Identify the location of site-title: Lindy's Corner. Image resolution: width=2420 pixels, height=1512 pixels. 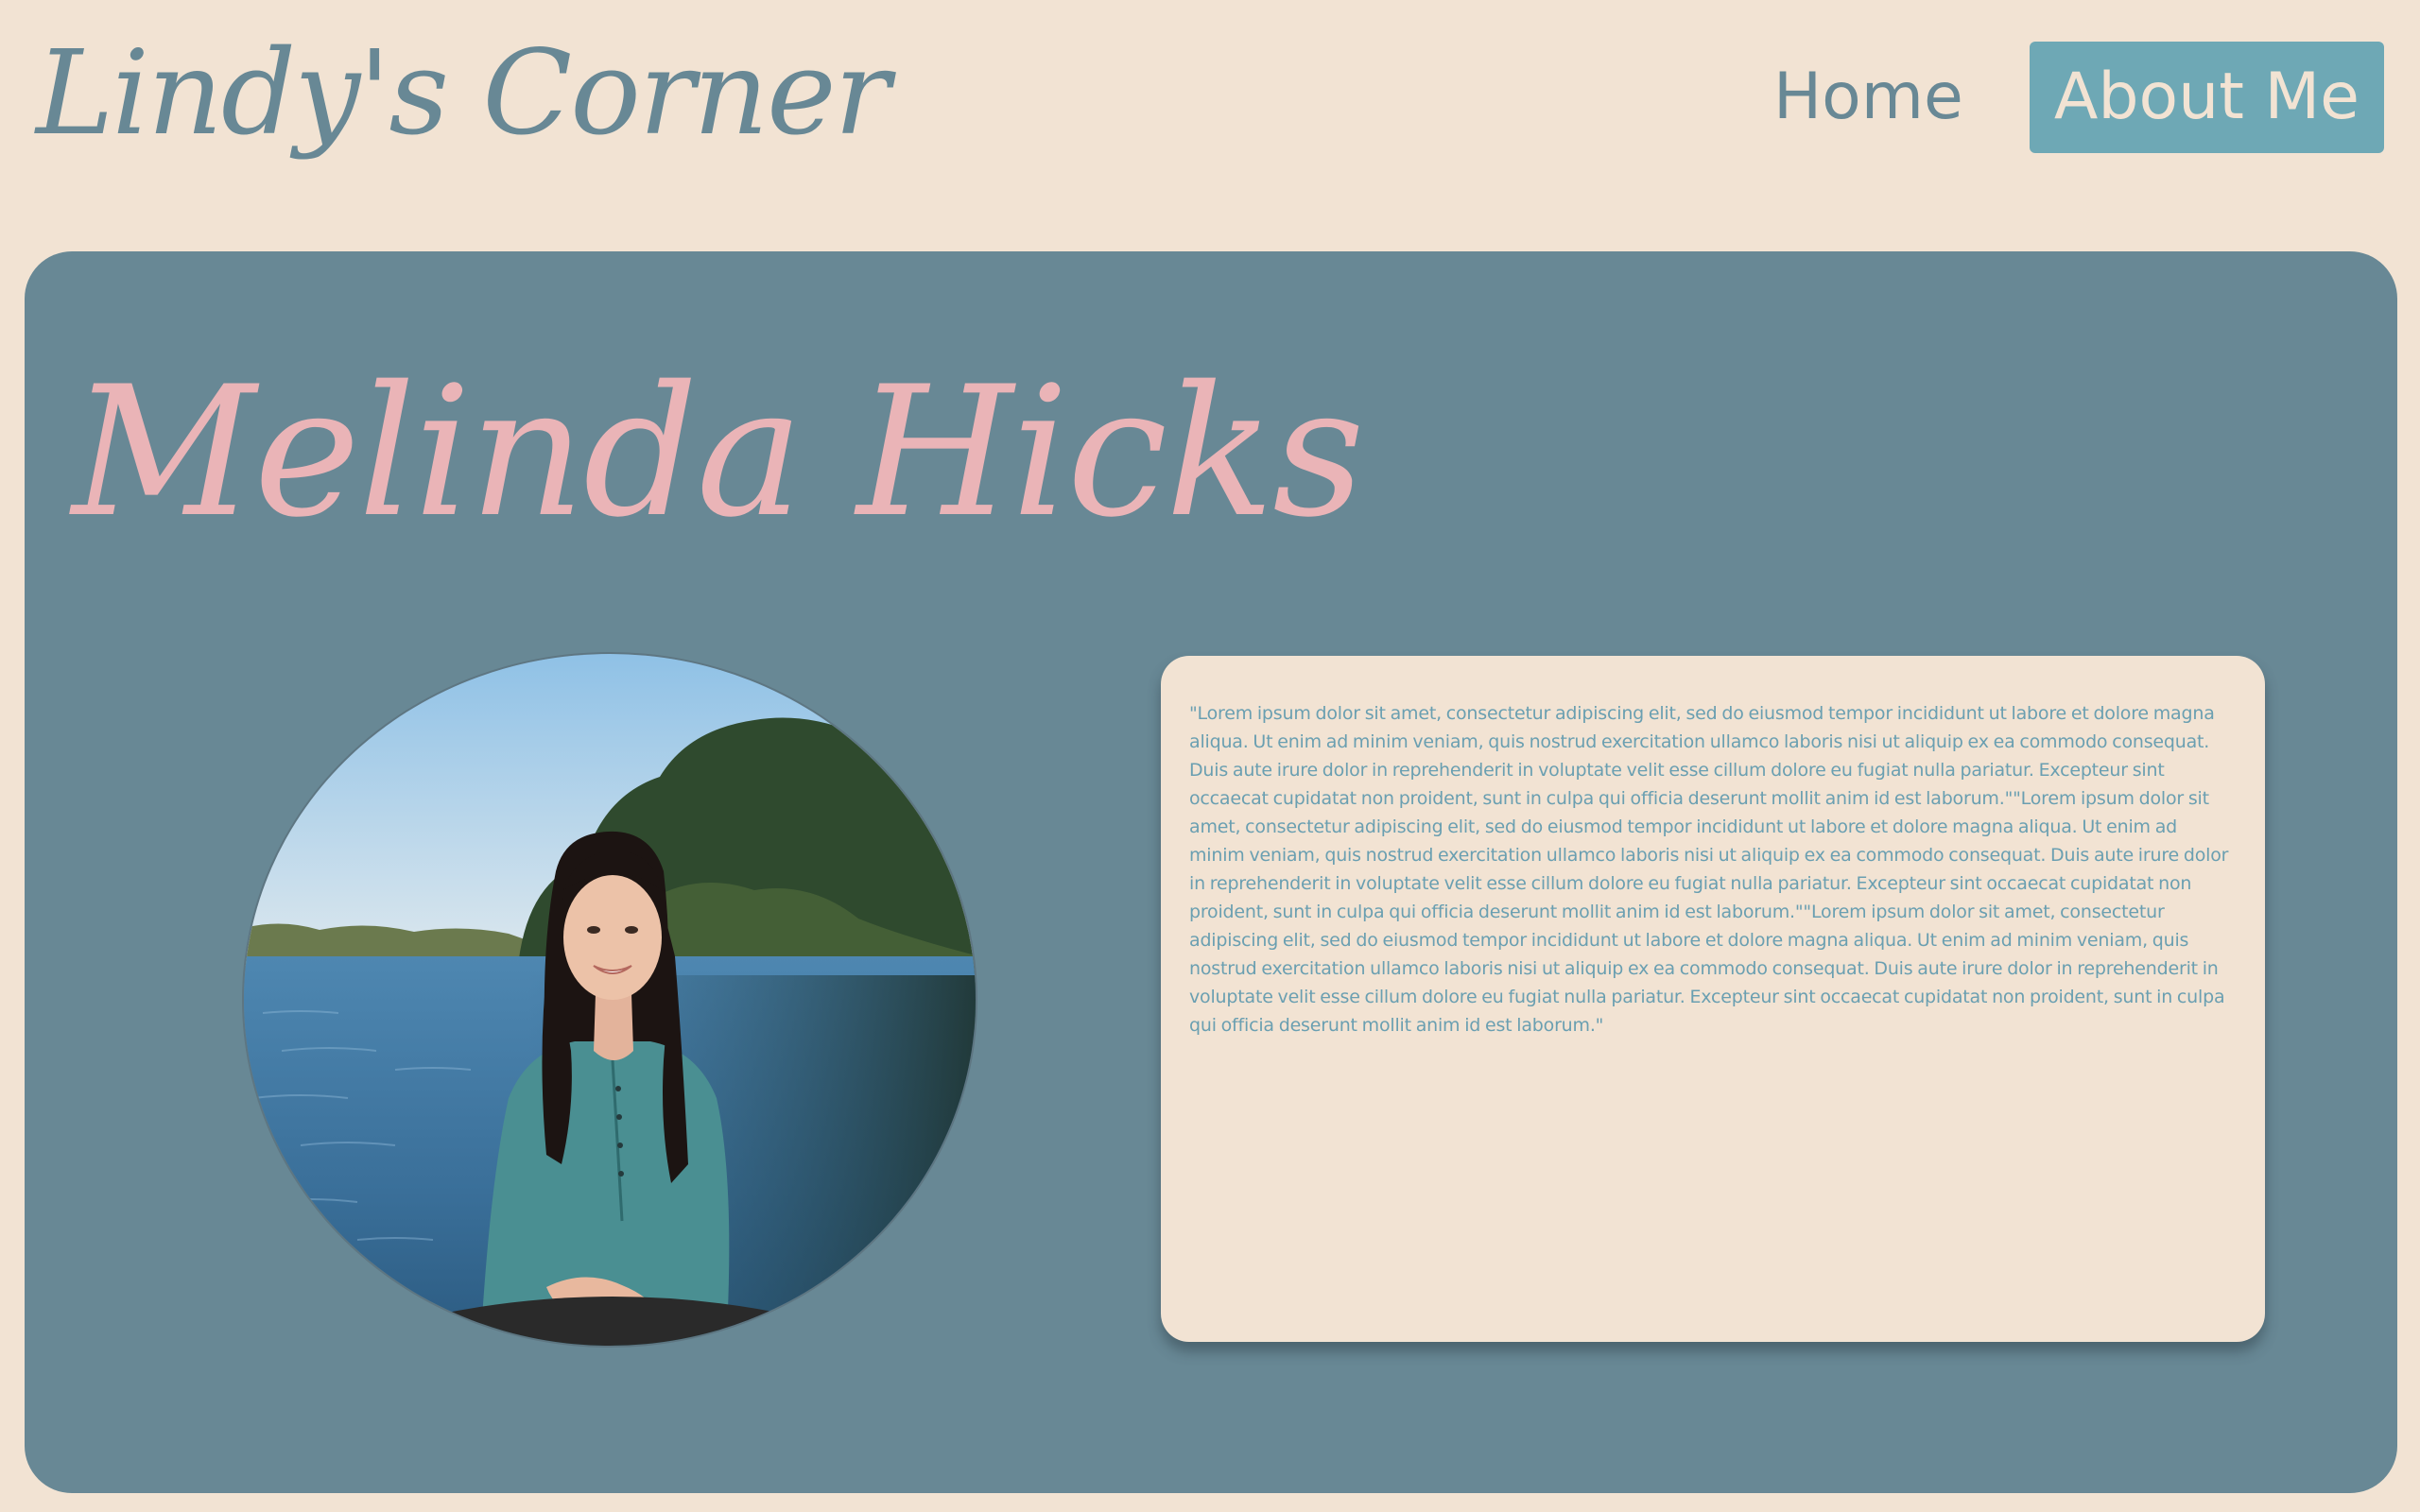
(463, 93).